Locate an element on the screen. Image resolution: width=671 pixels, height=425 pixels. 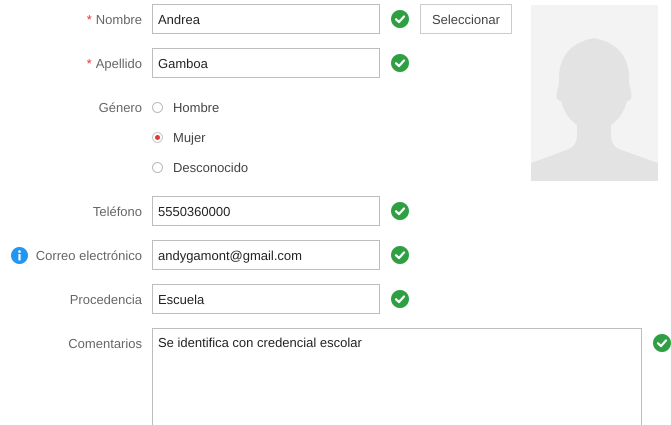
text-field: Gamboa is located at coordinates (266, 63).